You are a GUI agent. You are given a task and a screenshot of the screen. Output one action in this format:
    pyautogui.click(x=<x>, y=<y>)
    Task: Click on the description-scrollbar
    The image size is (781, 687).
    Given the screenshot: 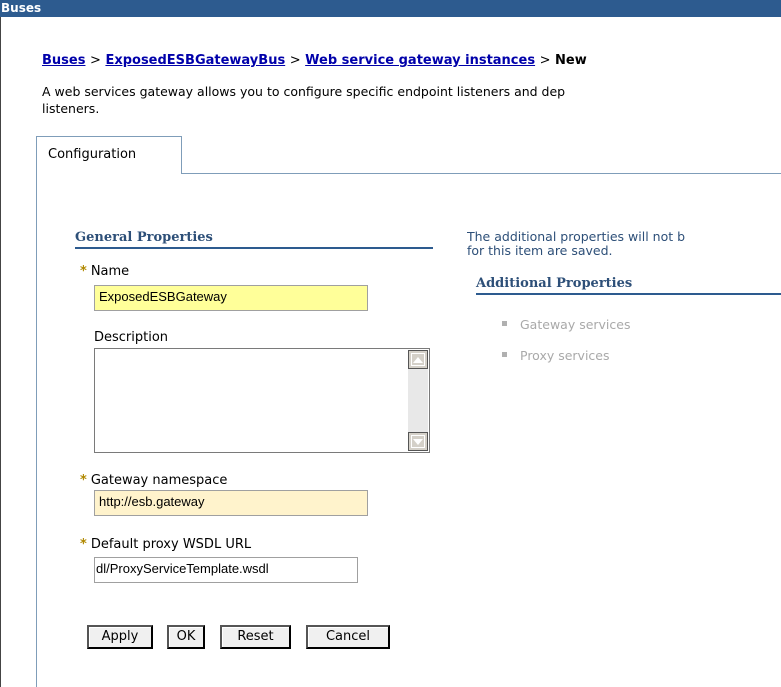 What is the action you would take?
    pyautogui.click(x=418, y=400)
    